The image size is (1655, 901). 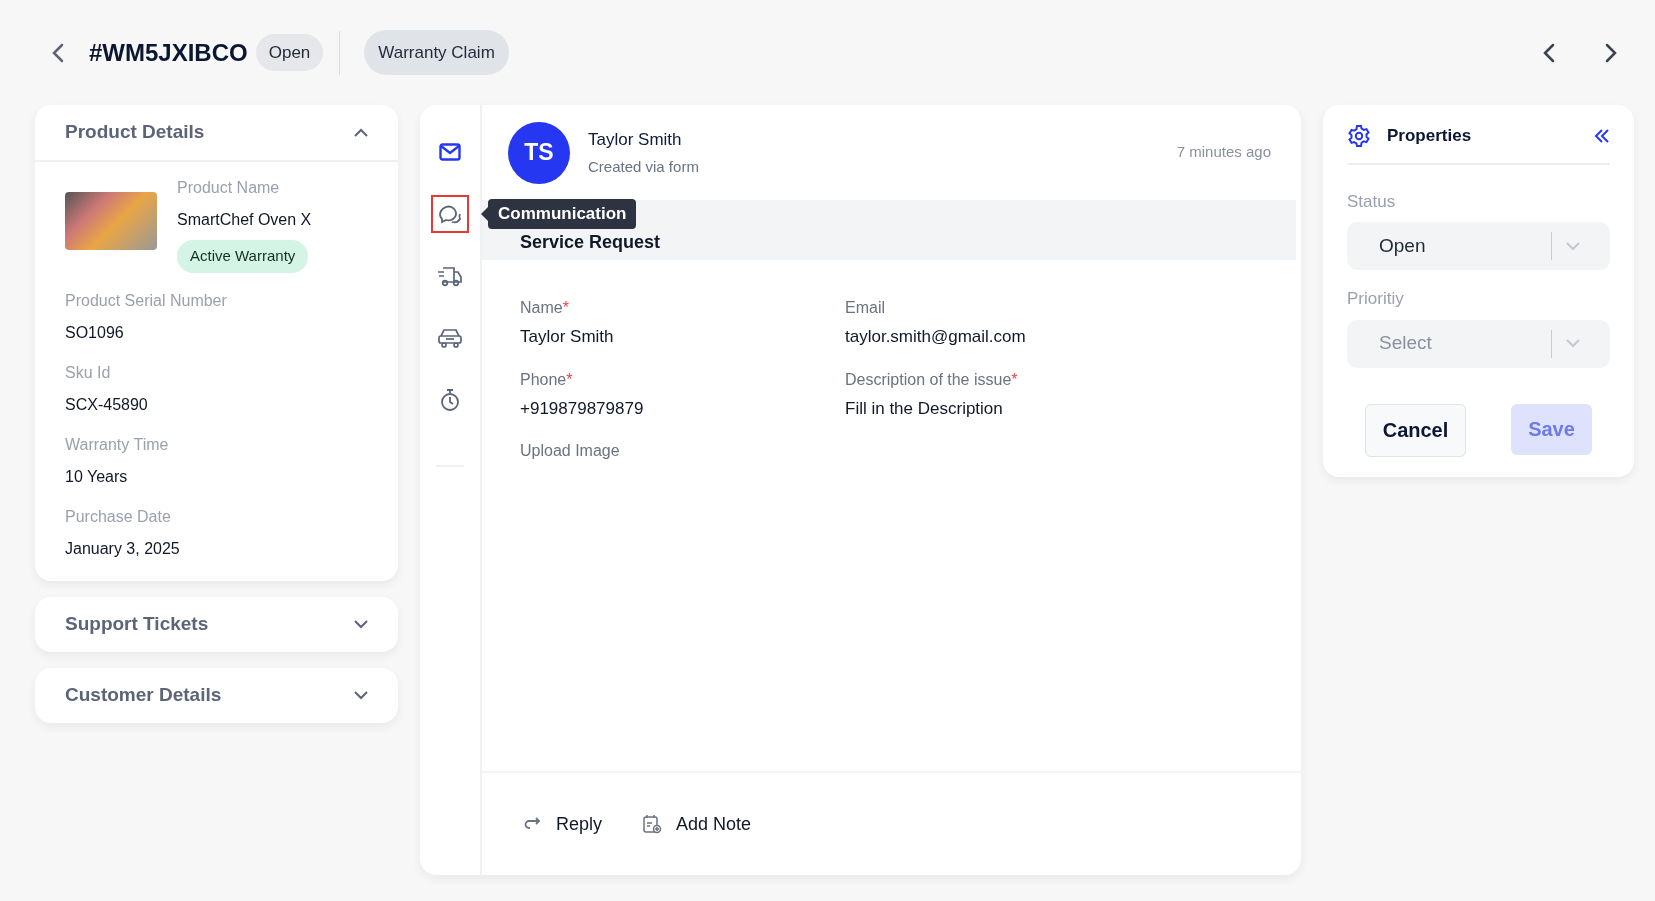 I want to click on field-value: SO1096, so click(x=95, y=332).